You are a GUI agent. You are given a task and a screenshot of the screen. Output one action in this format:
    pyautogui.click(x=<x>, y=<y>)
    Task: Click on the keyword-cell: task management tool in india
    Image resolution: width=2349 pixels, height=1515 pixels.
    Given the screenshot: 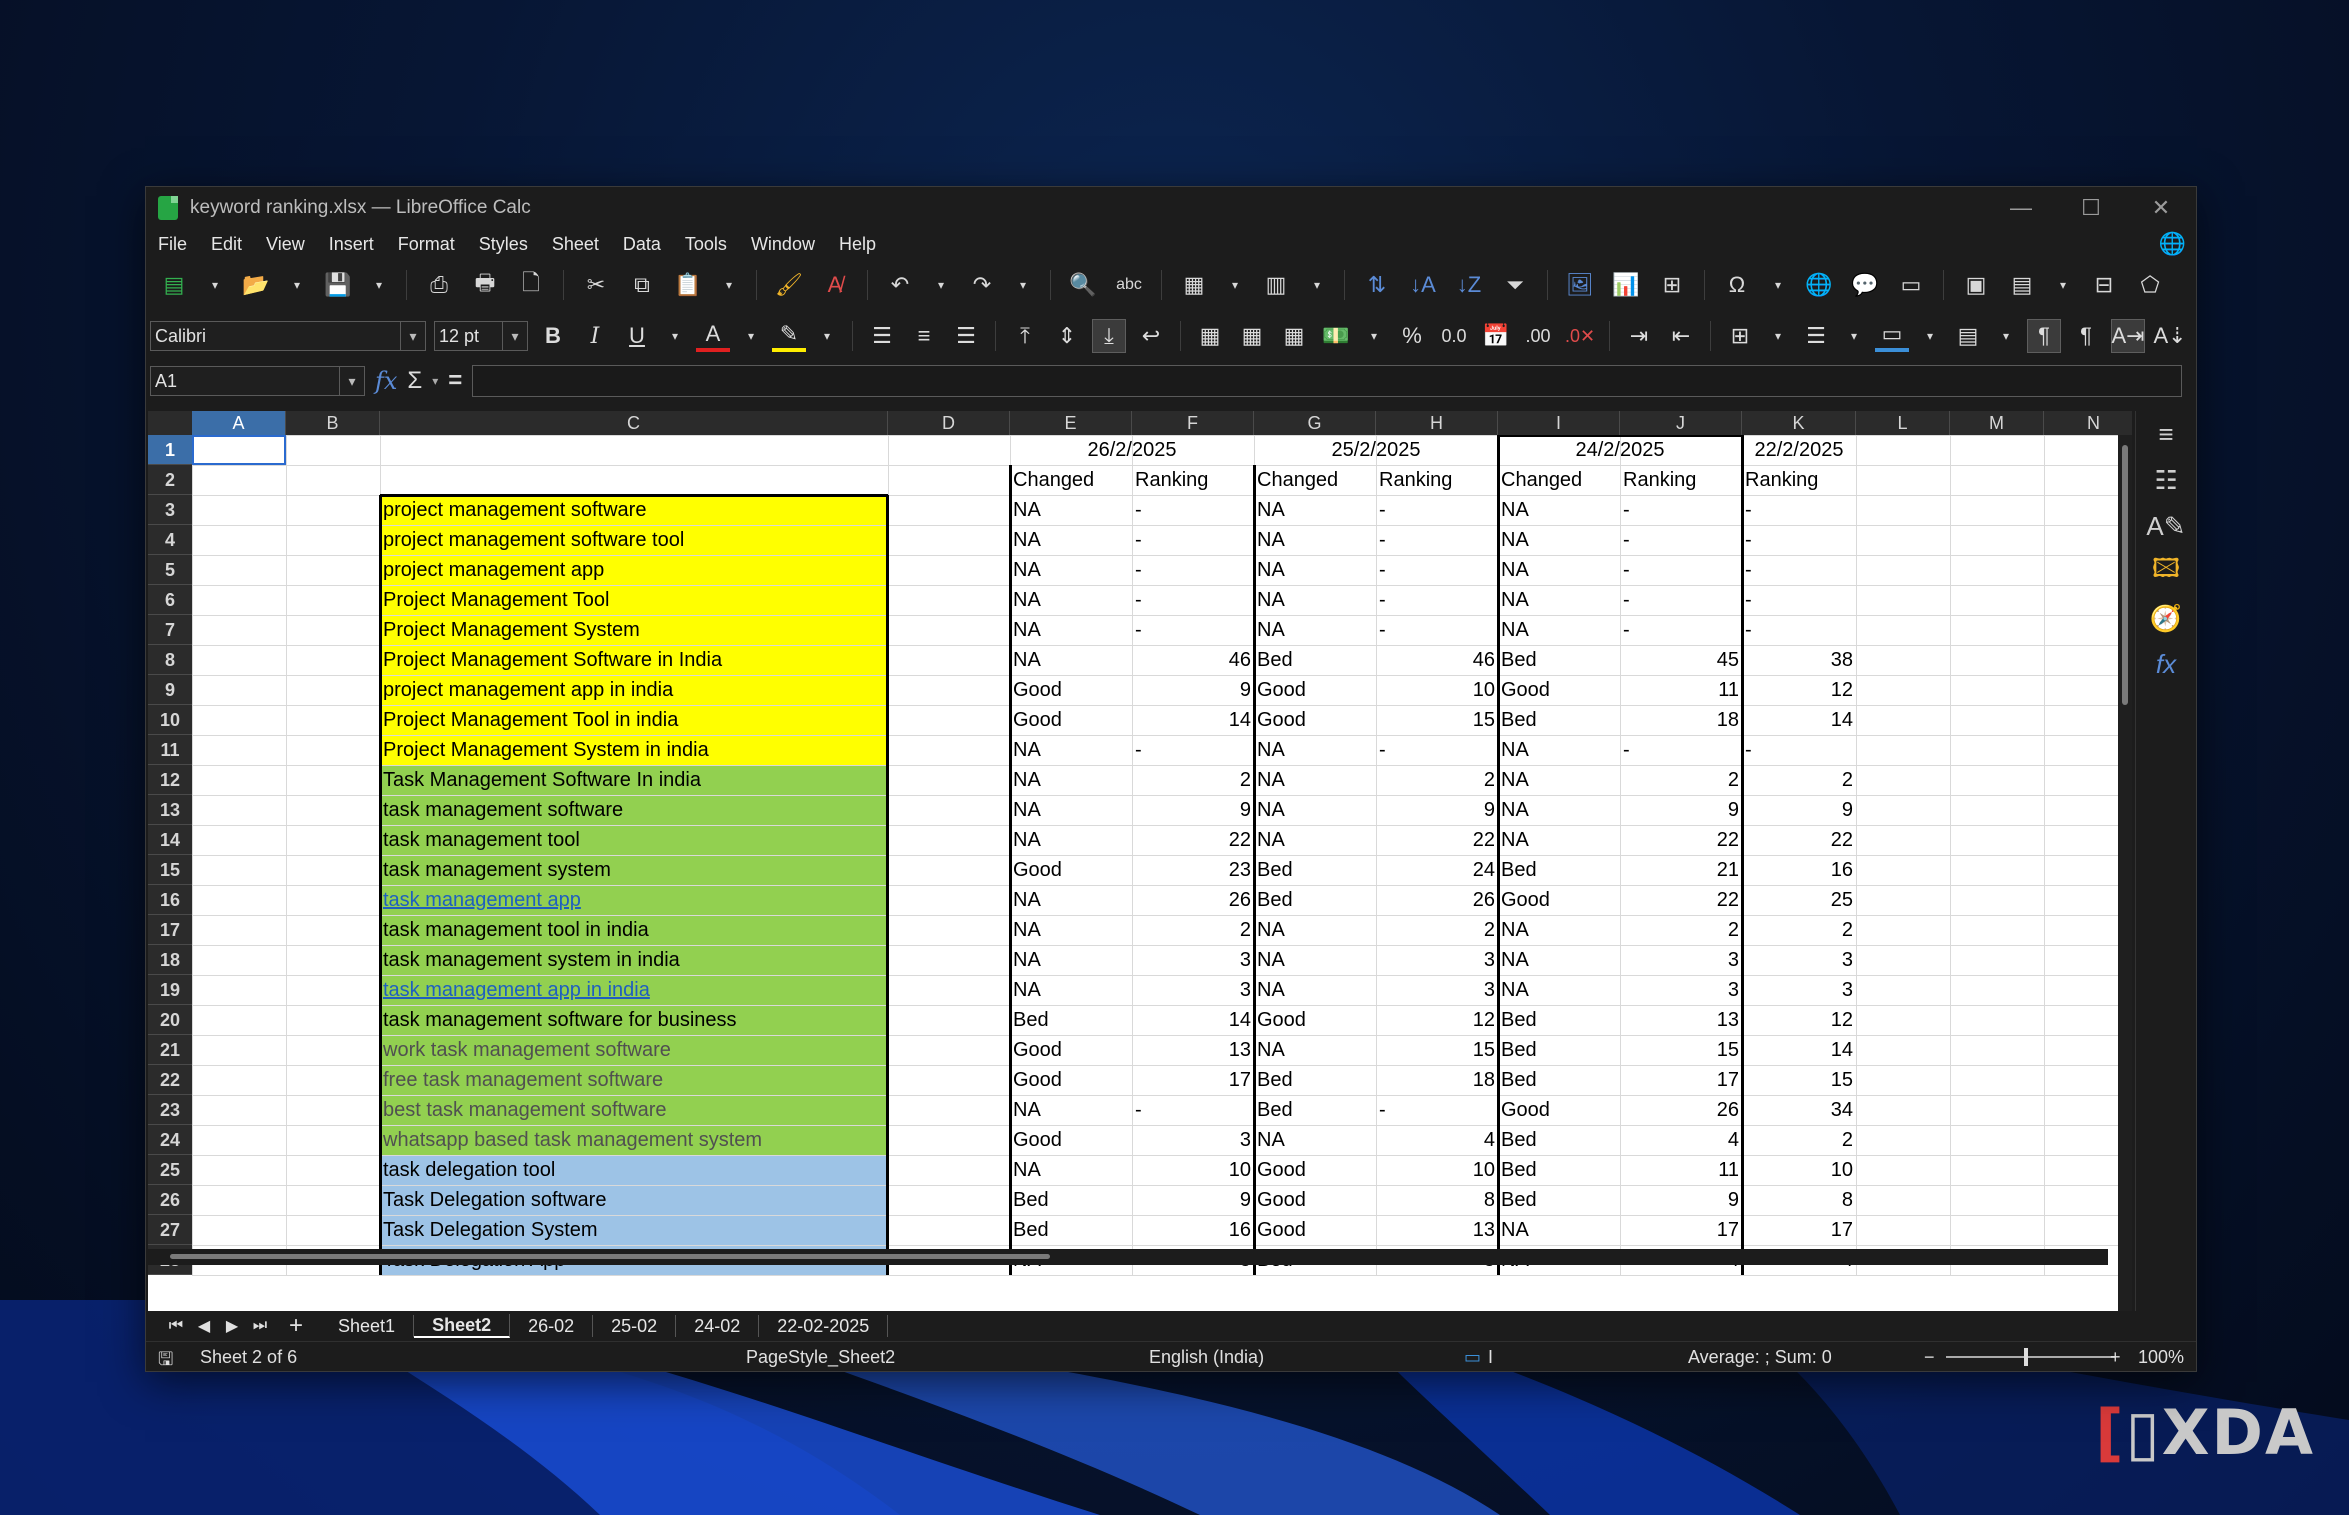 What is the action you would take?
    pyautogui.click(x=634, y=930)
    